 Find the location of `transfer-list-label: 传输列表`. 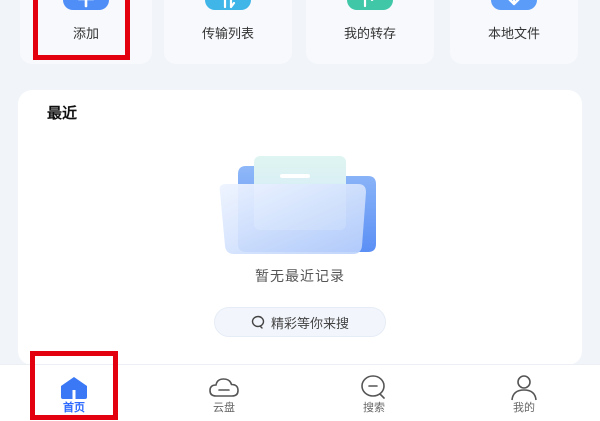

transfer-list-label: 传输列表 is located at coordinates (227, 34).